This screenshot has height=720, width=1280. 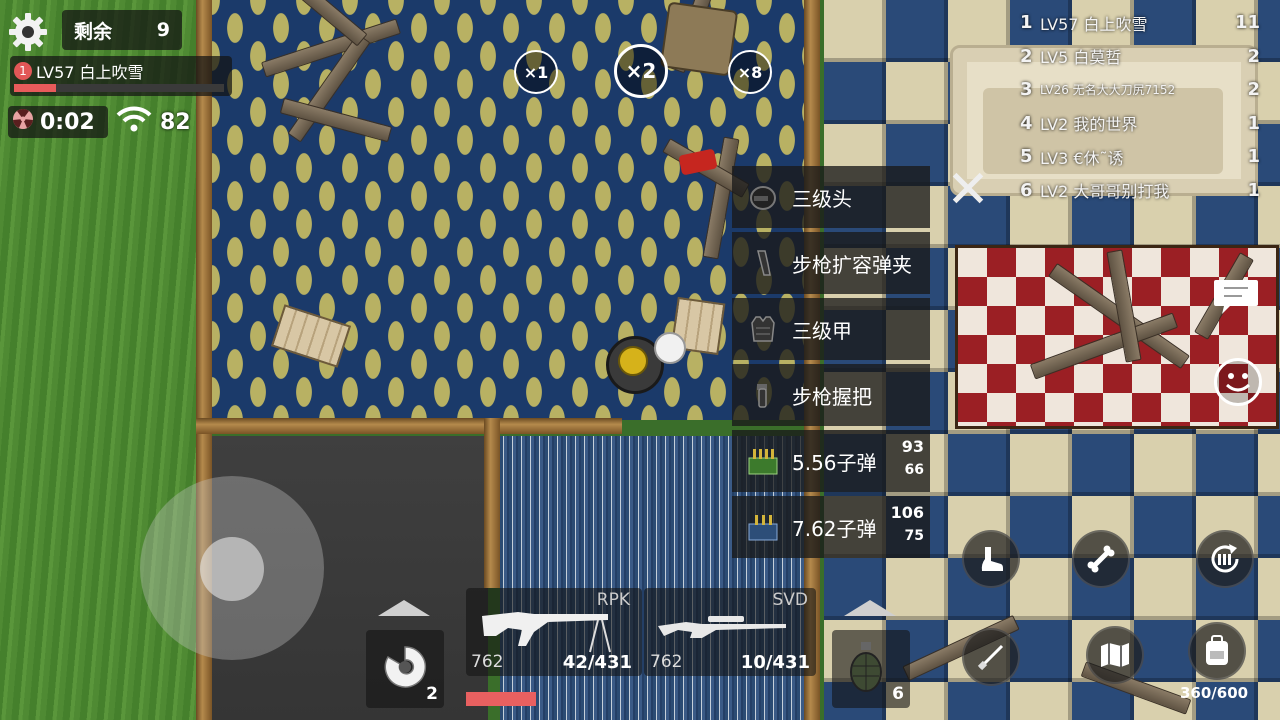 I want to click on grenade-count: 6, so click(x=898, y=694).